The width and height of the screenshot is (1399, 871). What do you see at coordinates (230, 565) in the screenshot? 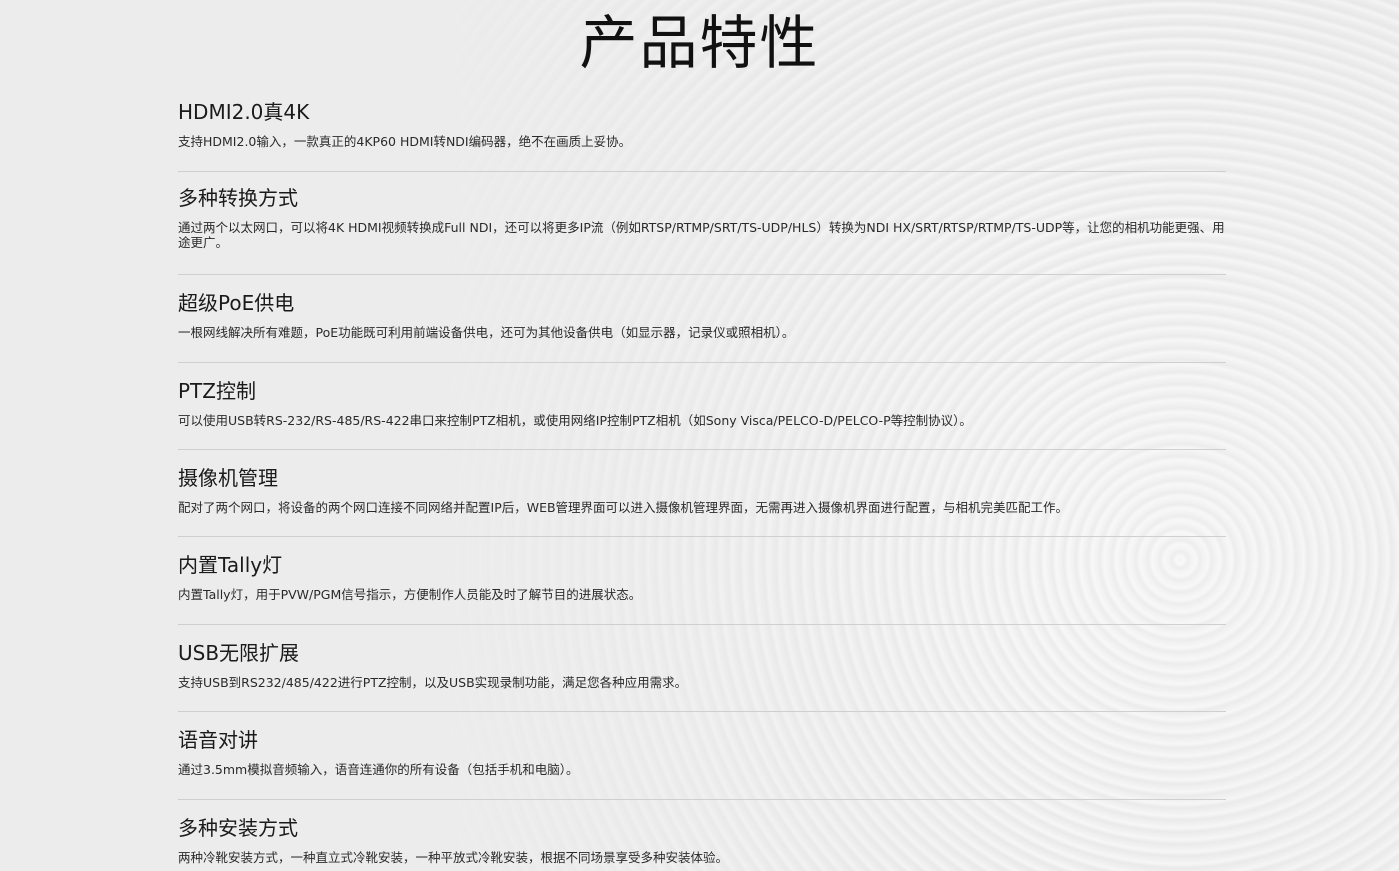
I see `feature-title: 内置Tally灯` at bounding box center [230, 565].